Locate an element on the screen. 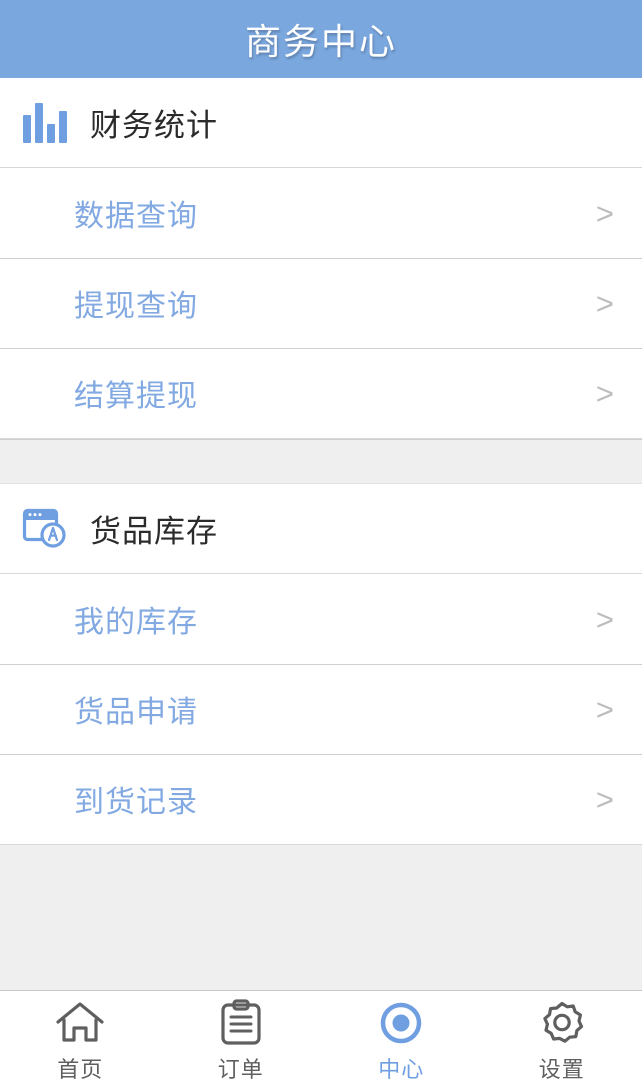 The height and width of the screenshot is (1090, 642). list-item-my-inventory: 我的库存 > is located at coordinates (321, 619).